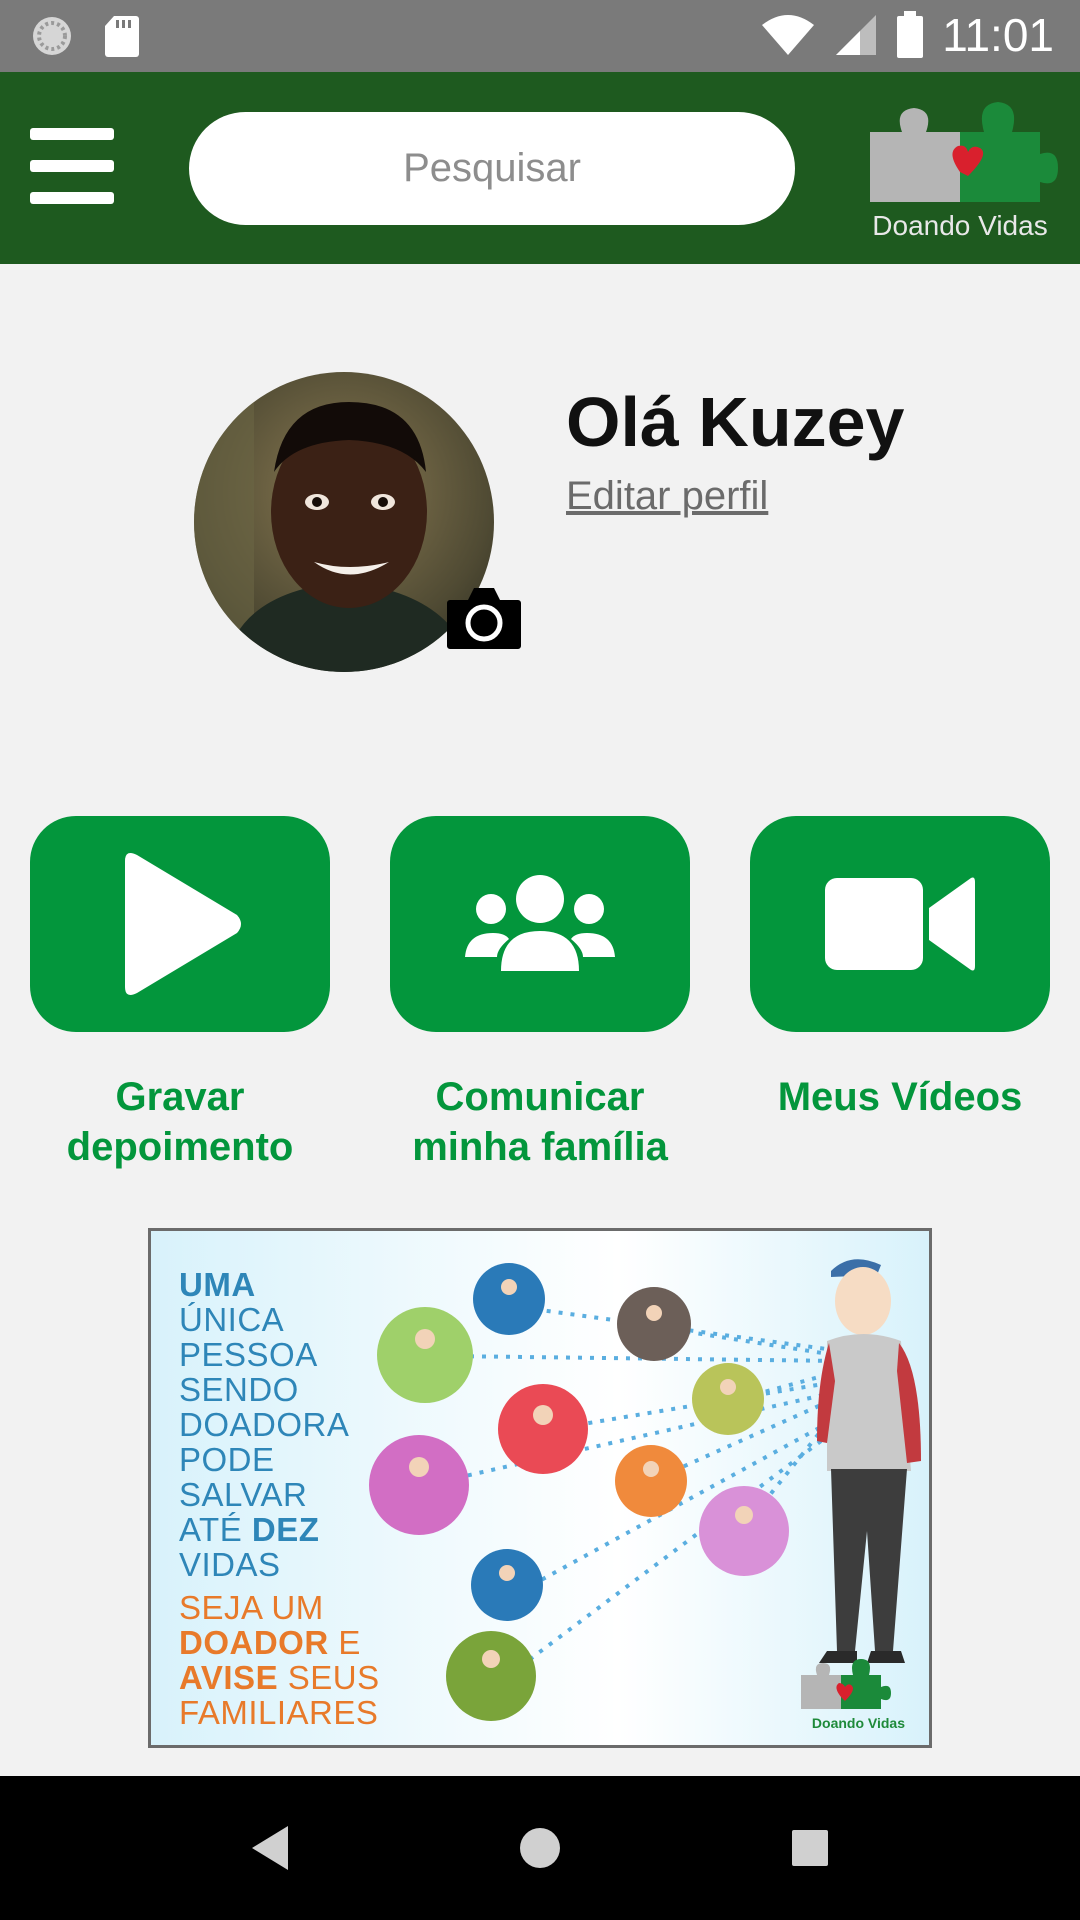 The height and width of the screenshot is (1920, 1080). What do you see at coordinates (960, 225) in the screenshot?
I see `logo-text: Doando Vidas` at bounding box center [960, 225].